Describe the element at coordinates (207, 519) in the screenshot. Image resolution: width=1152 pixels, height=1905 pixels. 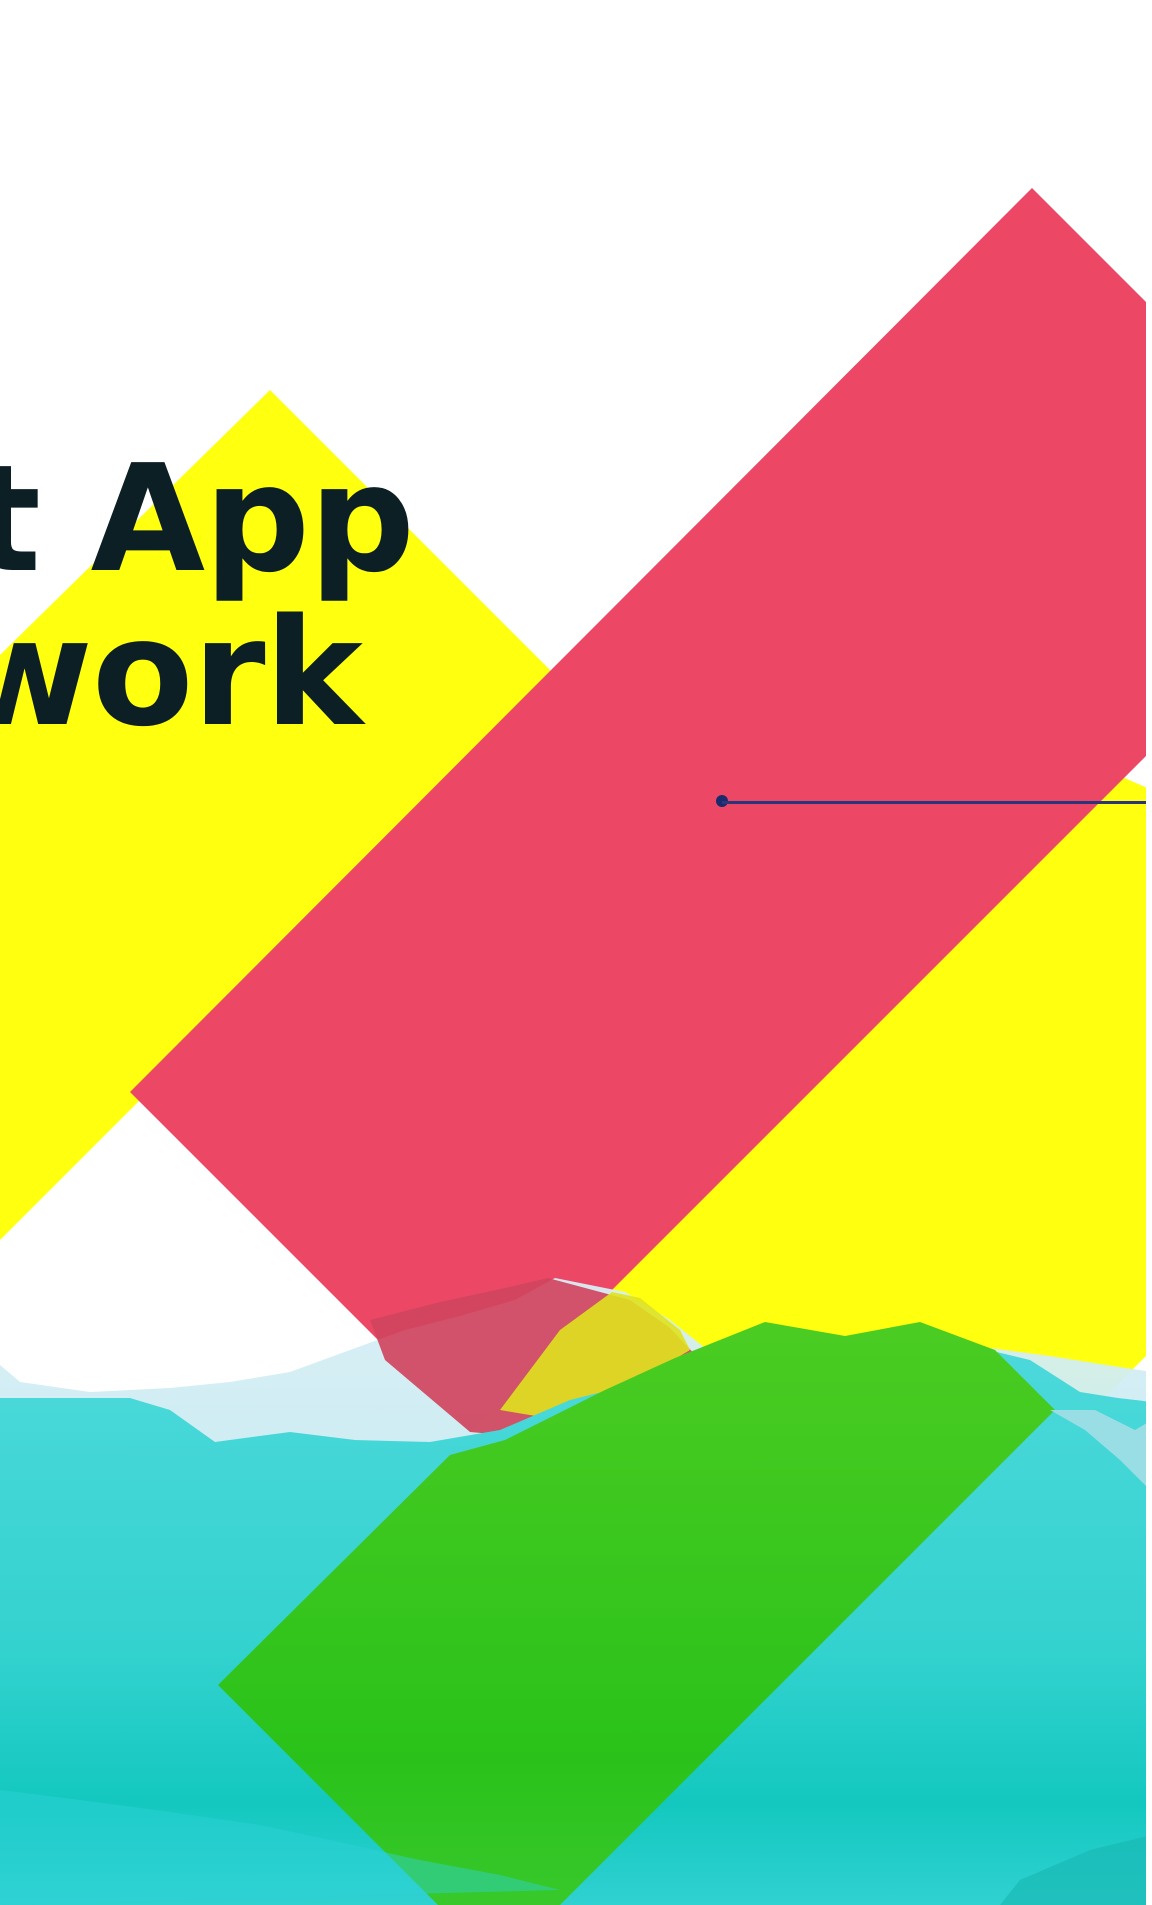
I see `headline-line-1: nt App` at that location.